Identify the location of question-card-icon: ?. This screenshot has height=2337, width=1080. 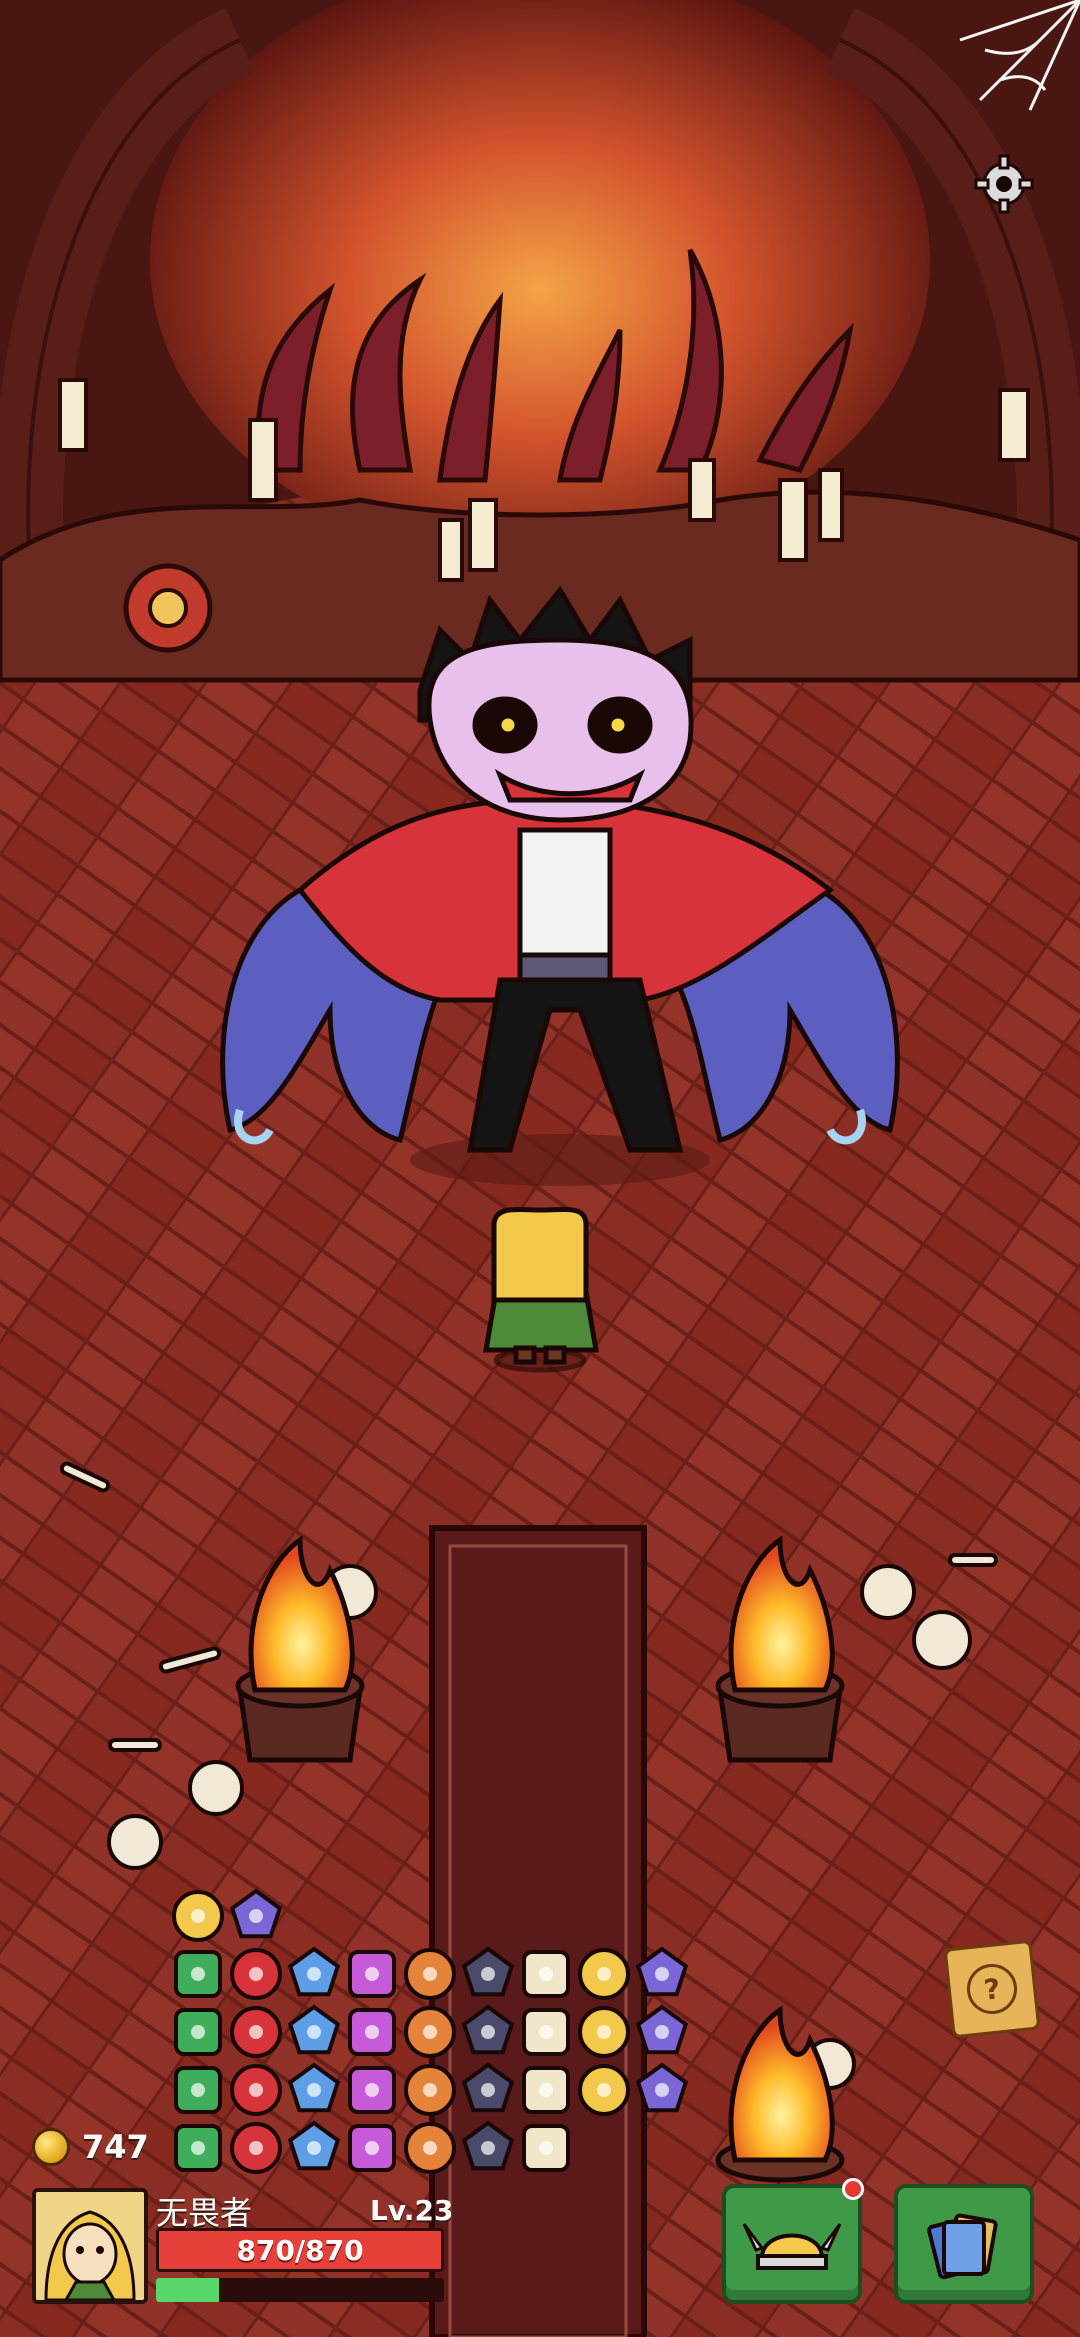
(992, 1989).